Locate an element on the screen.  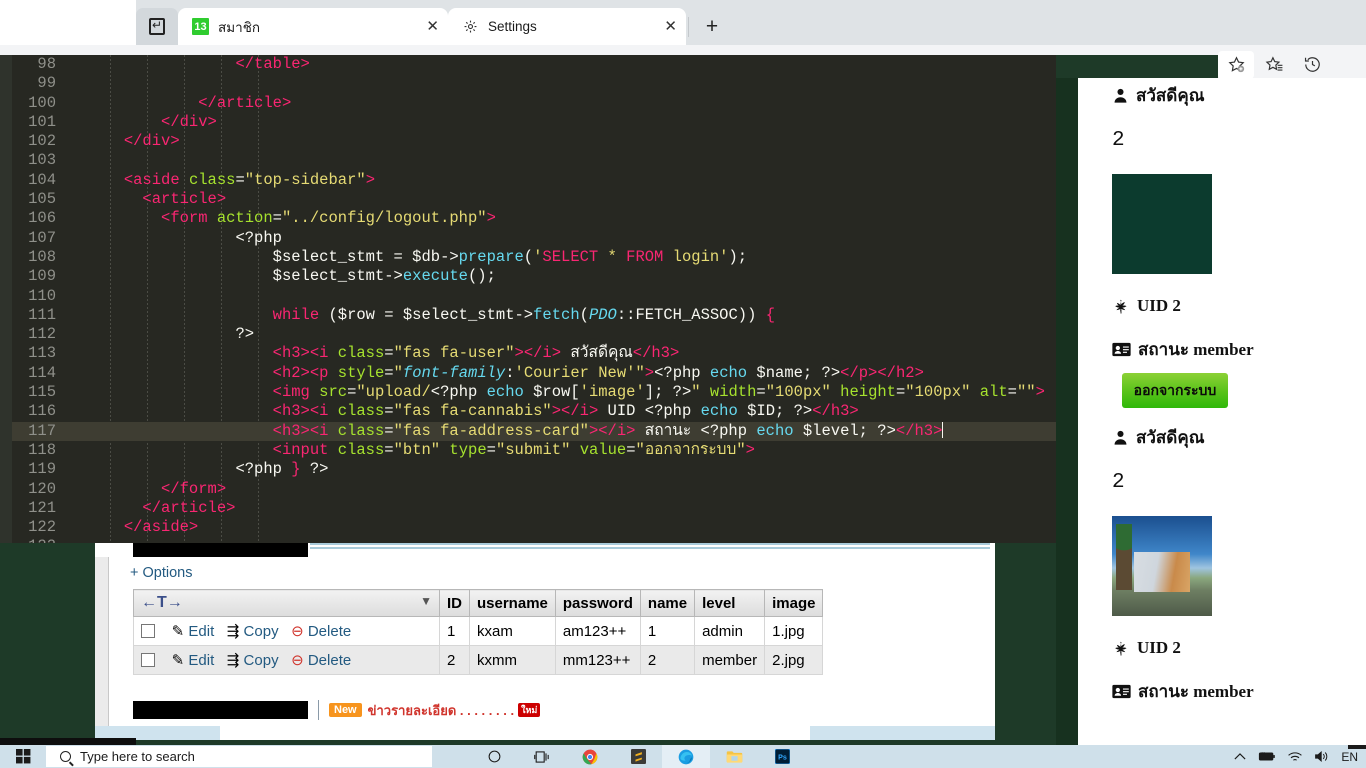
browser-tab-member: 13 สมาชิก ✕ is located at coordinates (313, 26).